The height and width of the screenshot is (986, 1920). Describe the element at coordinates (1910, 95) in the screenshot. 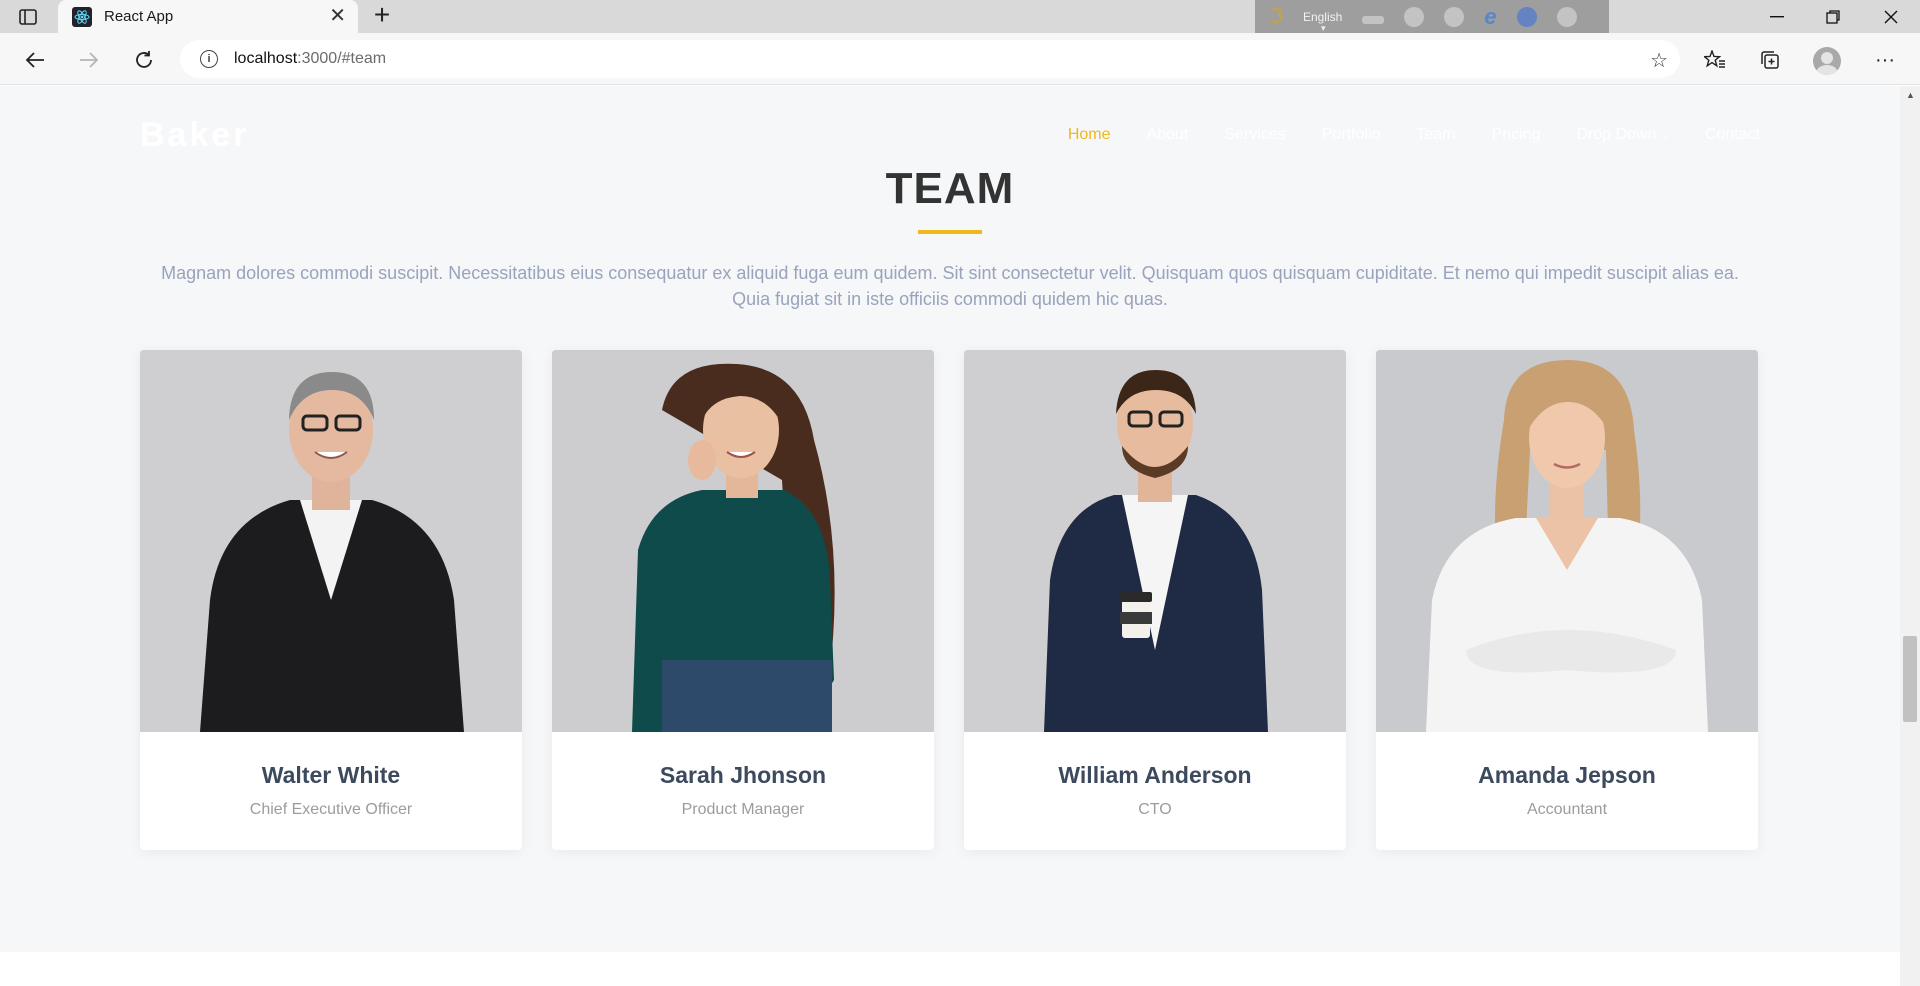

I see `scroll-up-arrow-icon: ▲` at that location.